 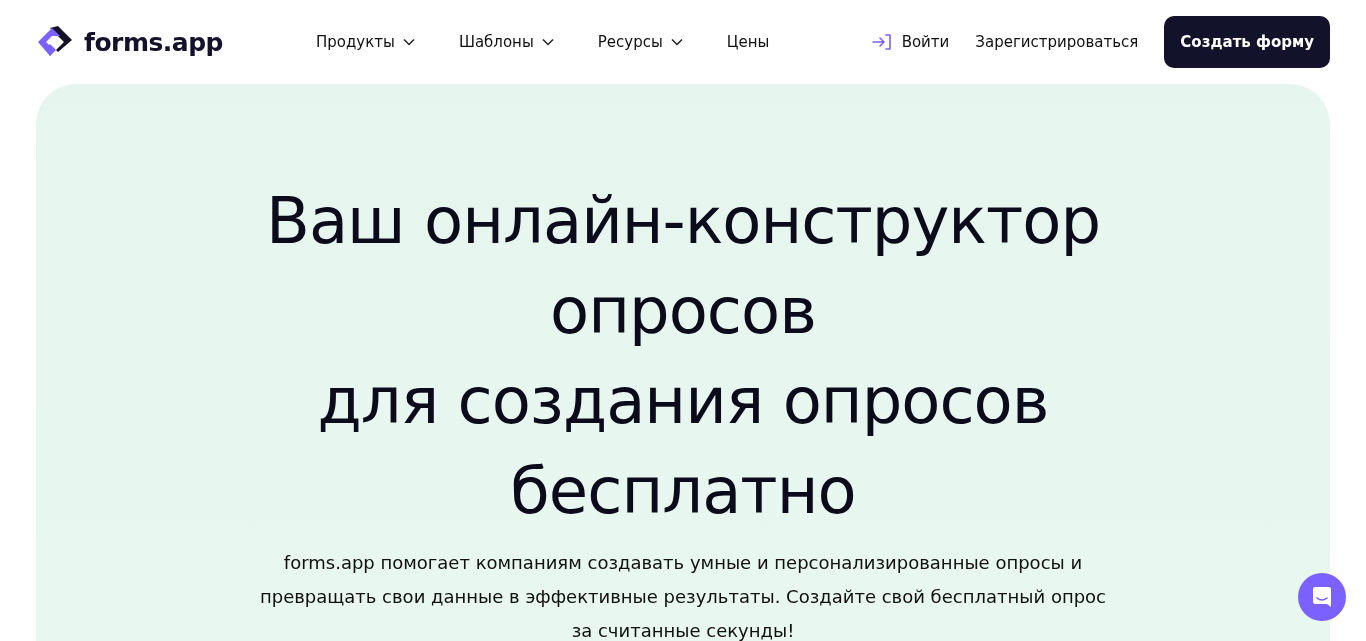 I want to click on create-form-button: Создать форму, so click(x=1247, y=42).